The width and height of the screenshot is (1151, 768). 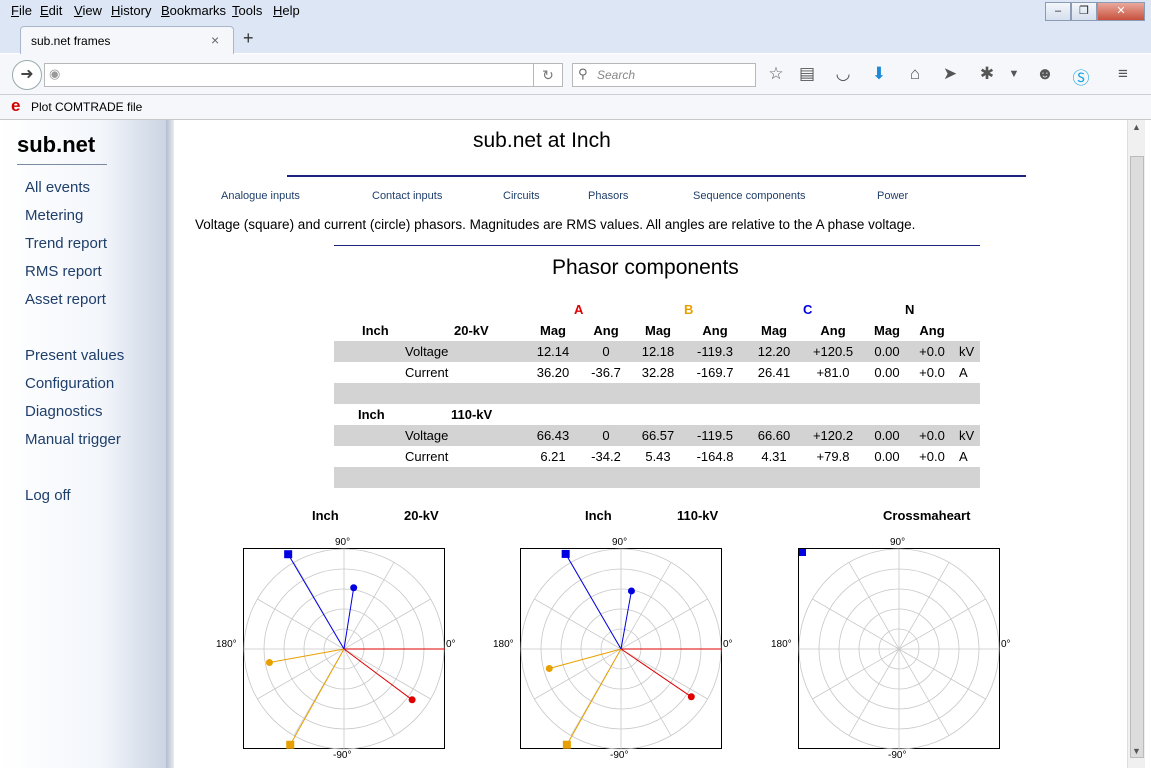 I want to click on restore-button: ❐, so click(x=1084, y=11).